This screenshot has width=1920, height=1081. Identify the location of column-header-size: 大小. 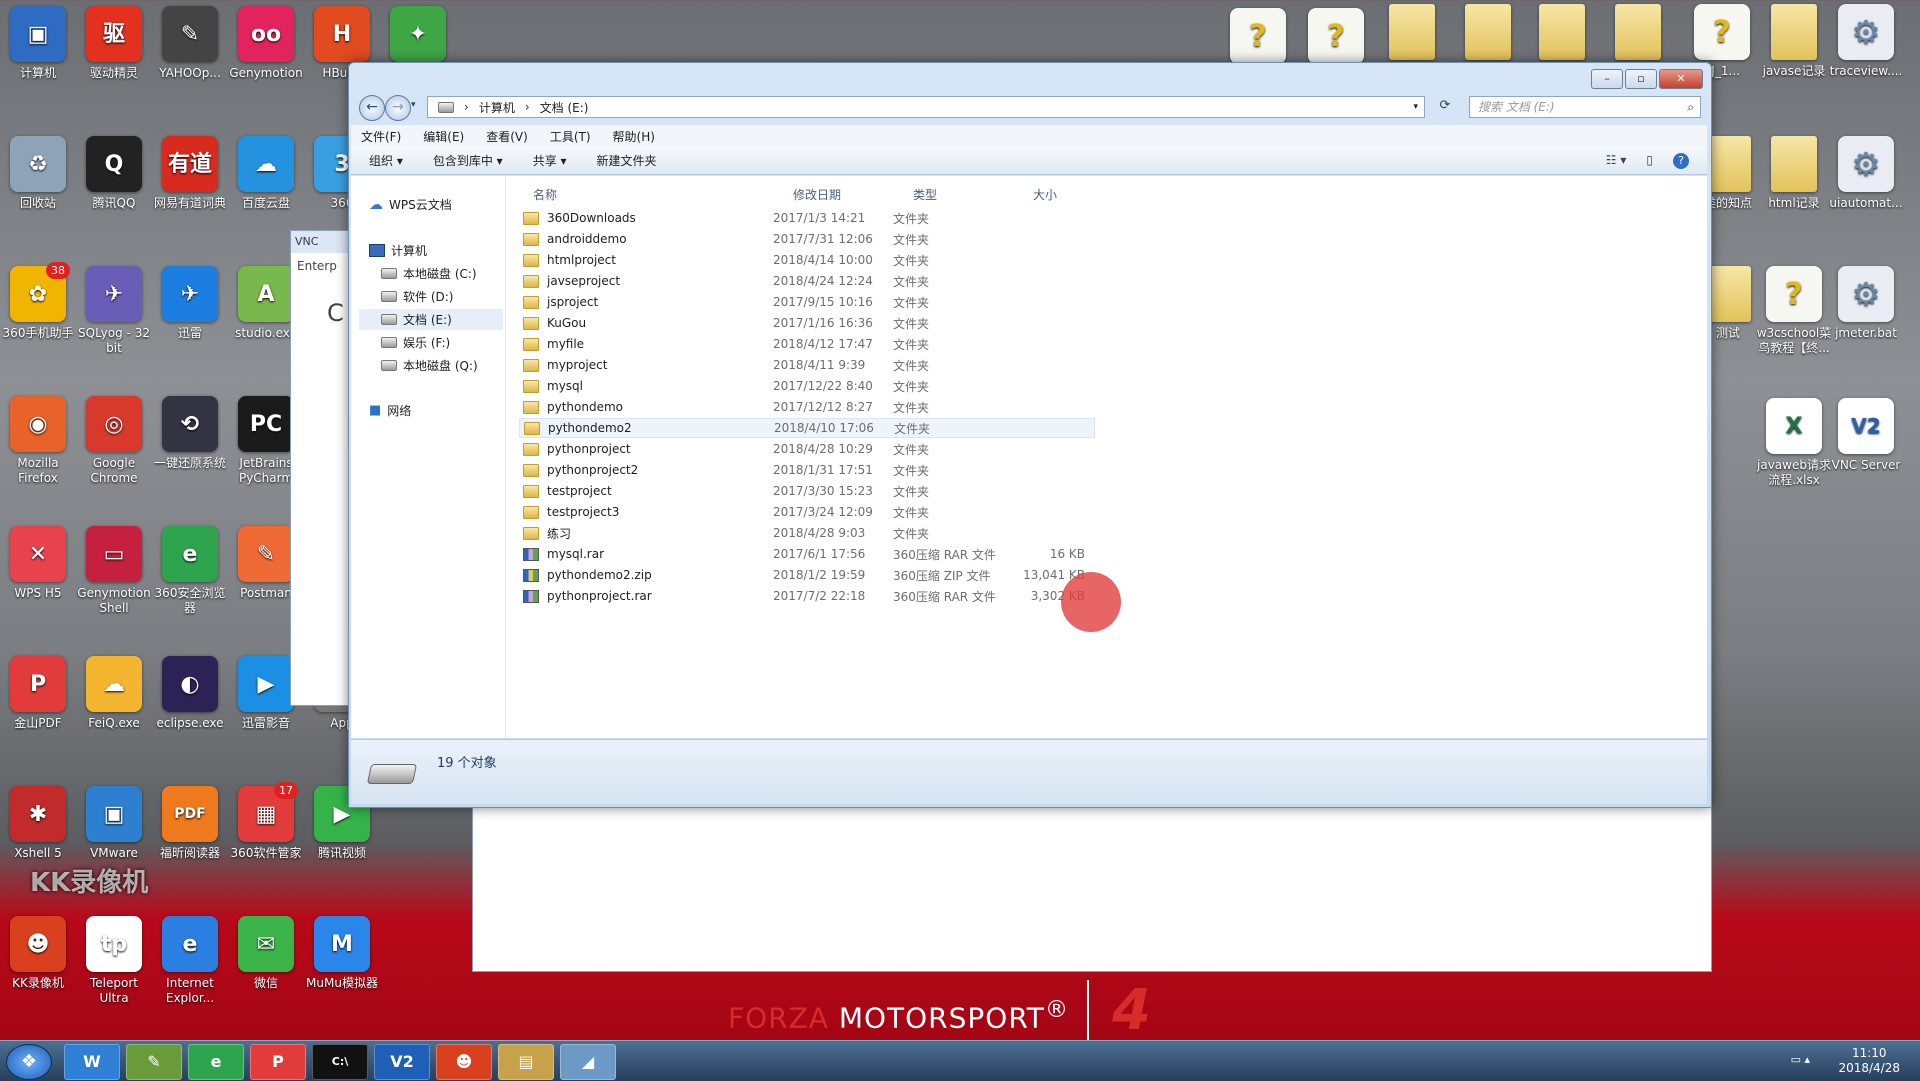
(1045, 194).